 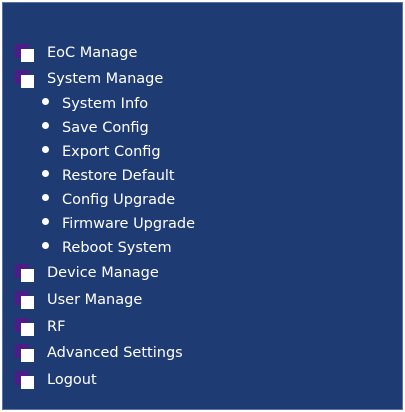 I want to click on menu-item-label: Advanced Settings, so click(x=115, y=352).